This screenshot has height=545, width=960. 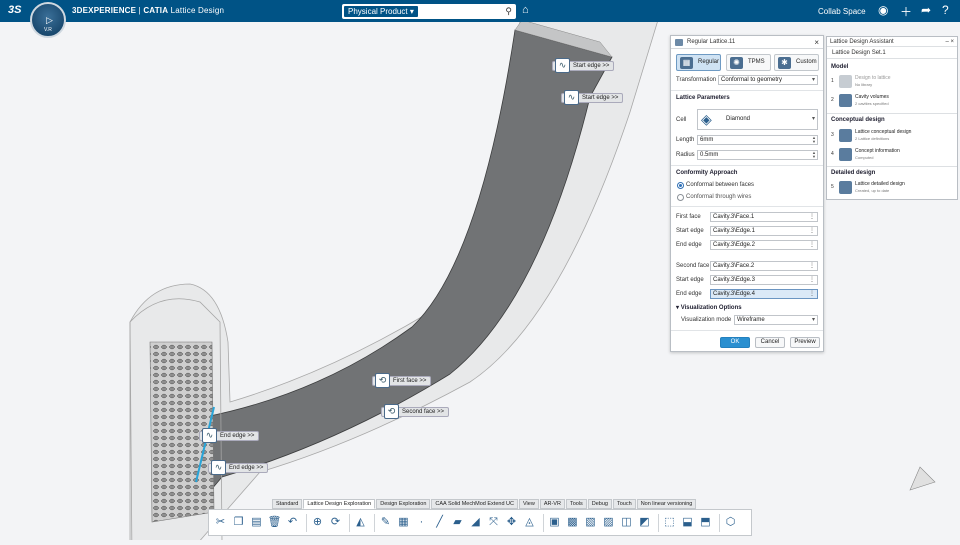 I want to click on visualization-heading: ▾ Visualization Options, so click(x=709, y=307).